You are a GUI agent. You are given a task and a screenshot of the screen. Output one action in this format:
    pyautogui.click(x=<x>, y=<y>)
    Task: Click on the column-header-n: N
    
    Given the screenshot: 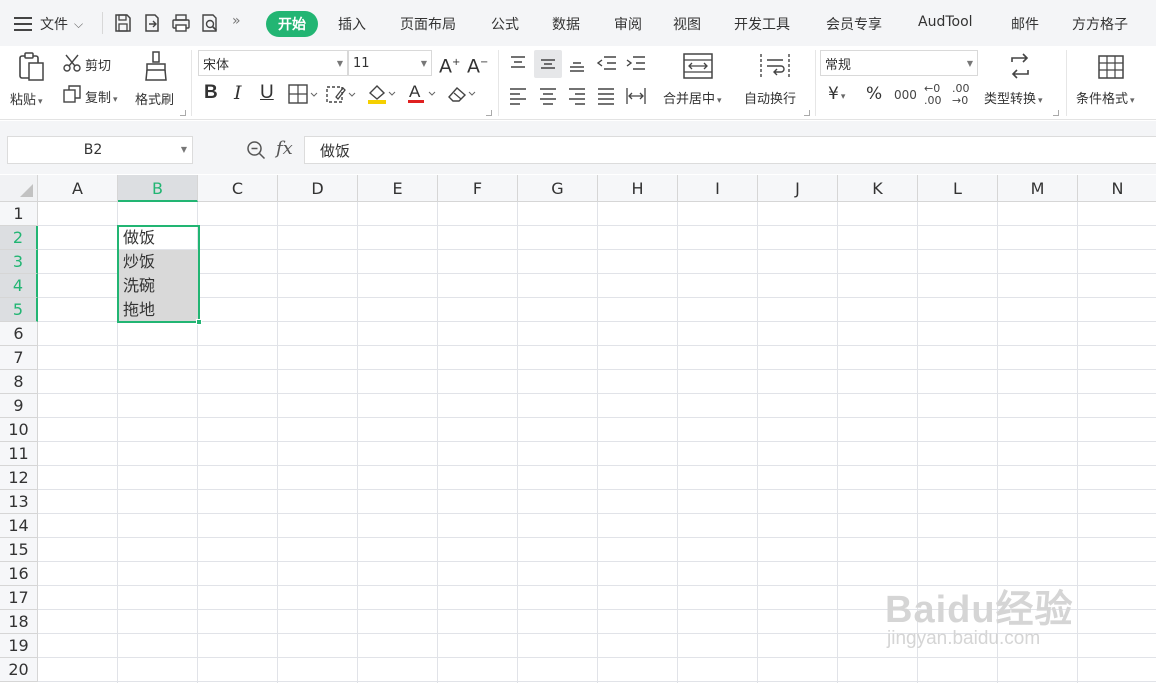 What is the action you would take?
    pyautogui.click(x=1117, y=188)
    